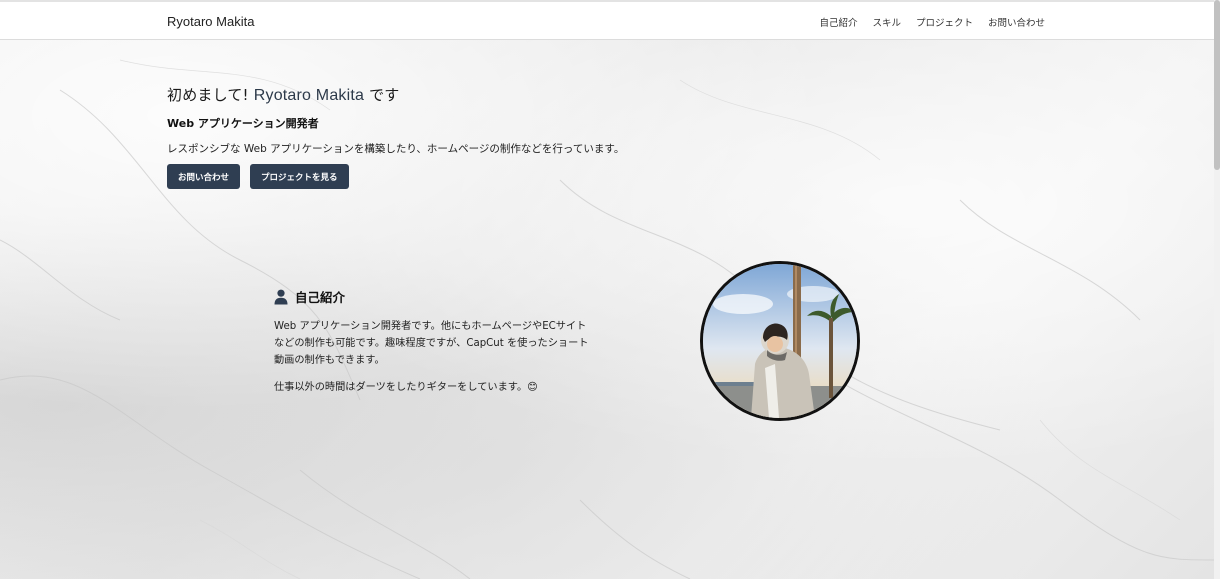 This screenshot has width=1220, height=579. What do you see at coordinates (299, 176) in the screenshot?
I see `view-projects-button: プロジェクトを見る` at bounding box center [299, 176].